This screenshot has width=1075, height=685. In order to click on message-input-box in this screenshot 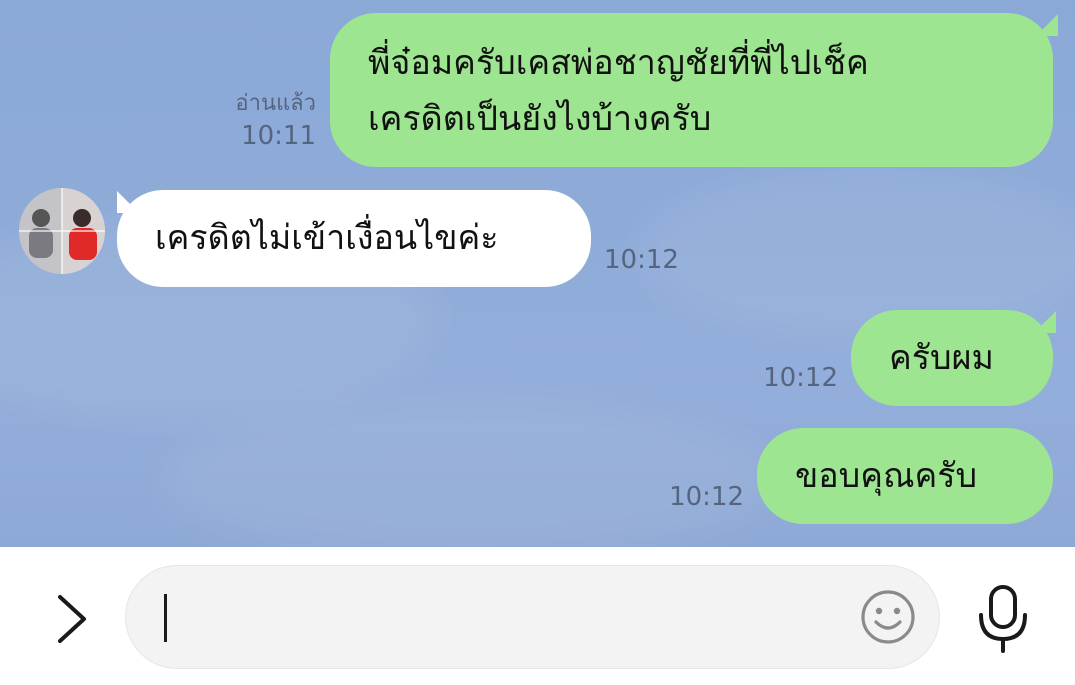, I will do `click(532, 617)`.